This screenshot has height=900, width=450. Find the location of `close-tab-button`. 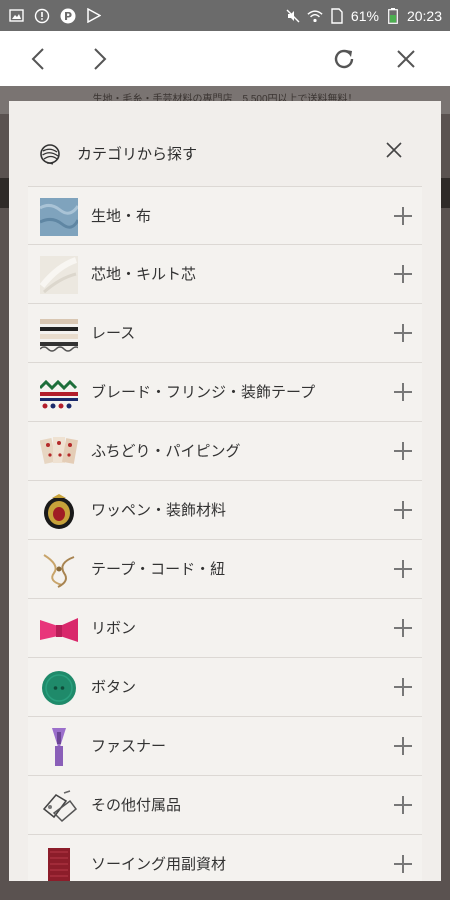

close-tab-button is located at coordinates (406, 59).